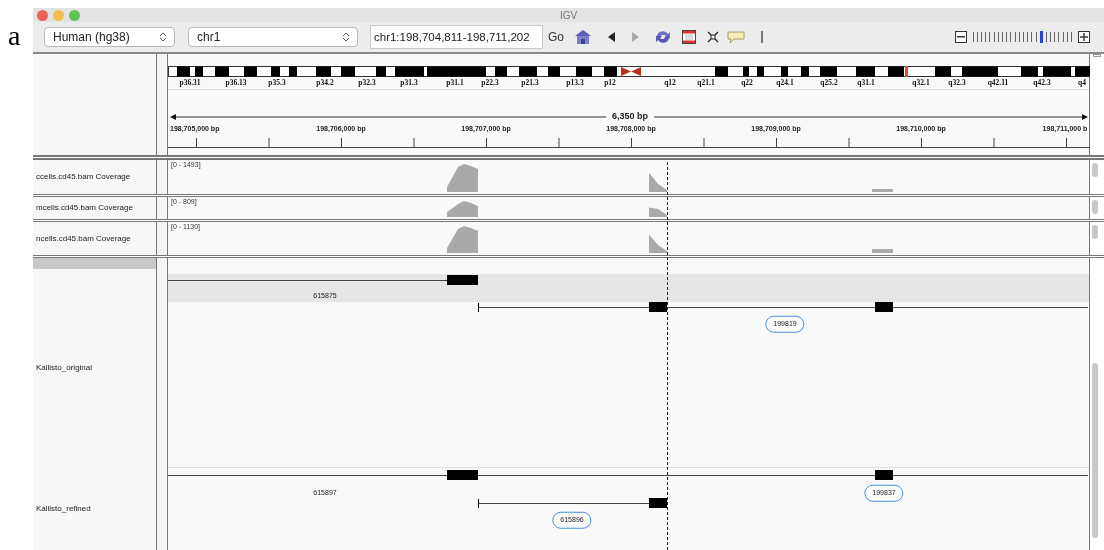 The width and height of the screenshot is (1104, 550). I want to click on span-length: 6,350 bp, so click(630, 117).